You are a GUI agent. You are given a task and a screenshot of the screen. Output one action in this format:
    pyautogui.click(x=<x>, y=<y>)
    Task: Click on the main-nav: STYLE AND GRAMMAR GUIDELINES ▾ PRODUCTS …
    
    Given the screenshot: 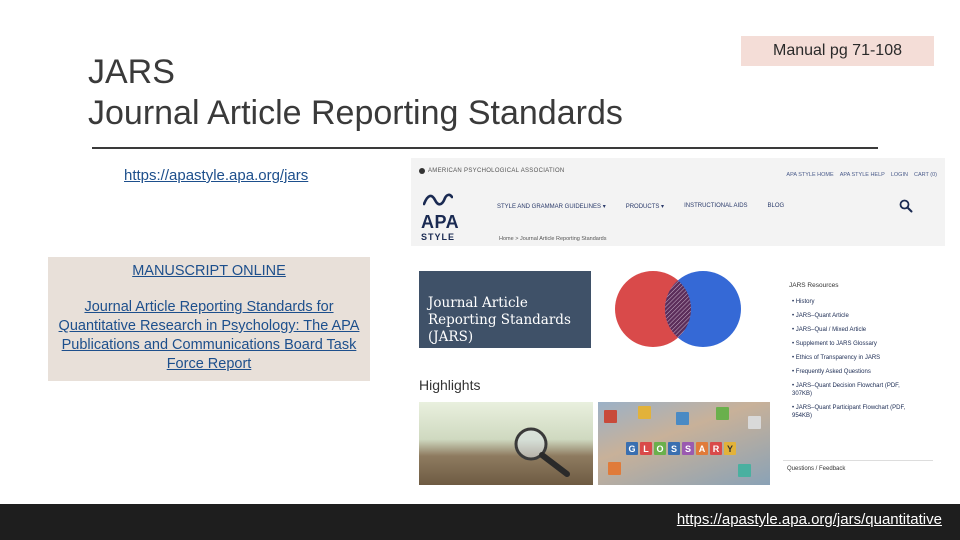 What is the action you would take?
    pyautogui.click(x=640, y=206)
    